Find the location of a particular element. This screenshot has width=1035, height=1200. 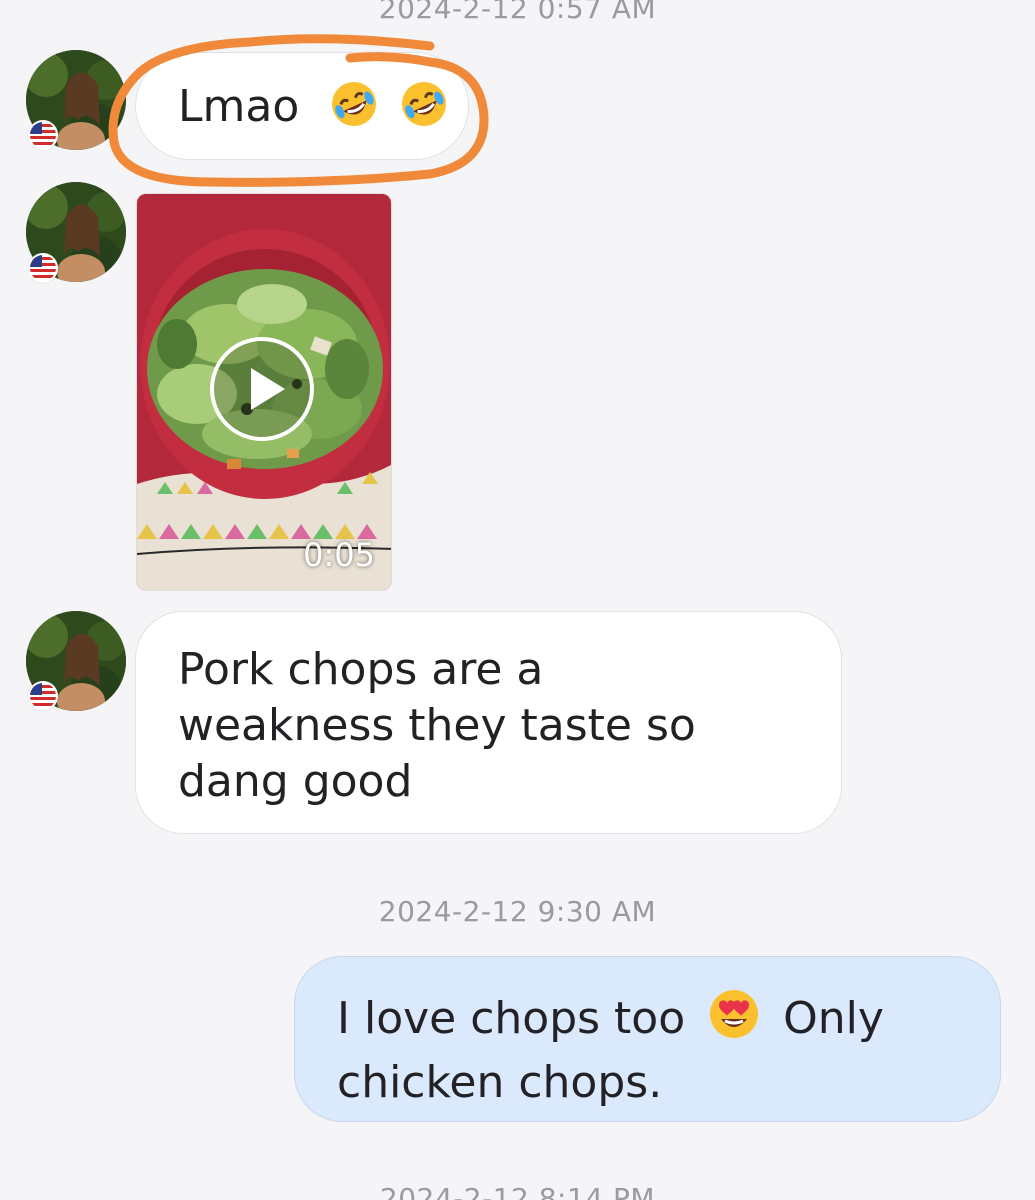

video-message-thumbnail: 0:05 is located at coordinates (264, 392).